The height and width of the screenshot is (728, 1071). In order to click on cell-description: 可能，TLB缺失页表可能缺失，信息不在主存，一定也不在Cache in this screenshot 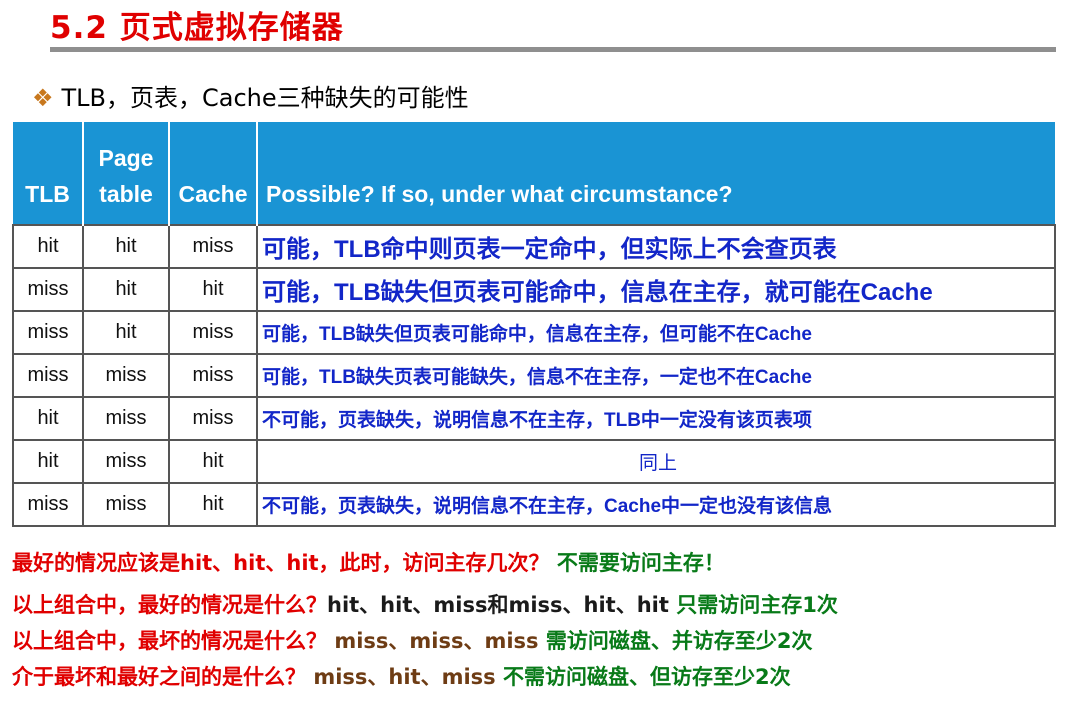, I will do `click(656, 375)`.